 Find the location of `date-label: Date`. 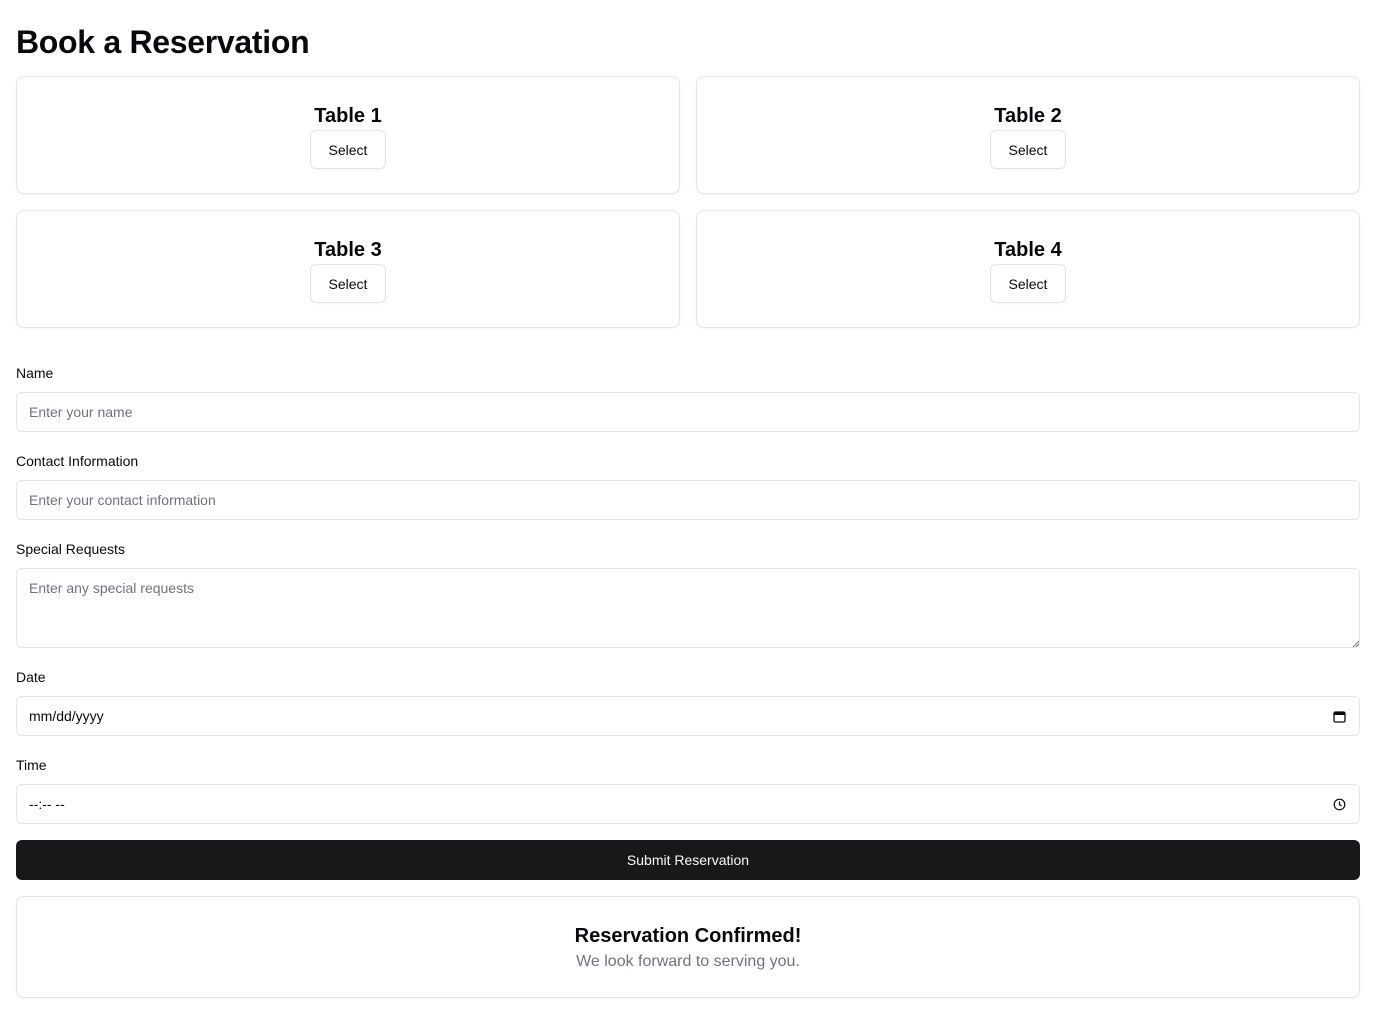

date-label: Date is located at coordinates (31, 677).